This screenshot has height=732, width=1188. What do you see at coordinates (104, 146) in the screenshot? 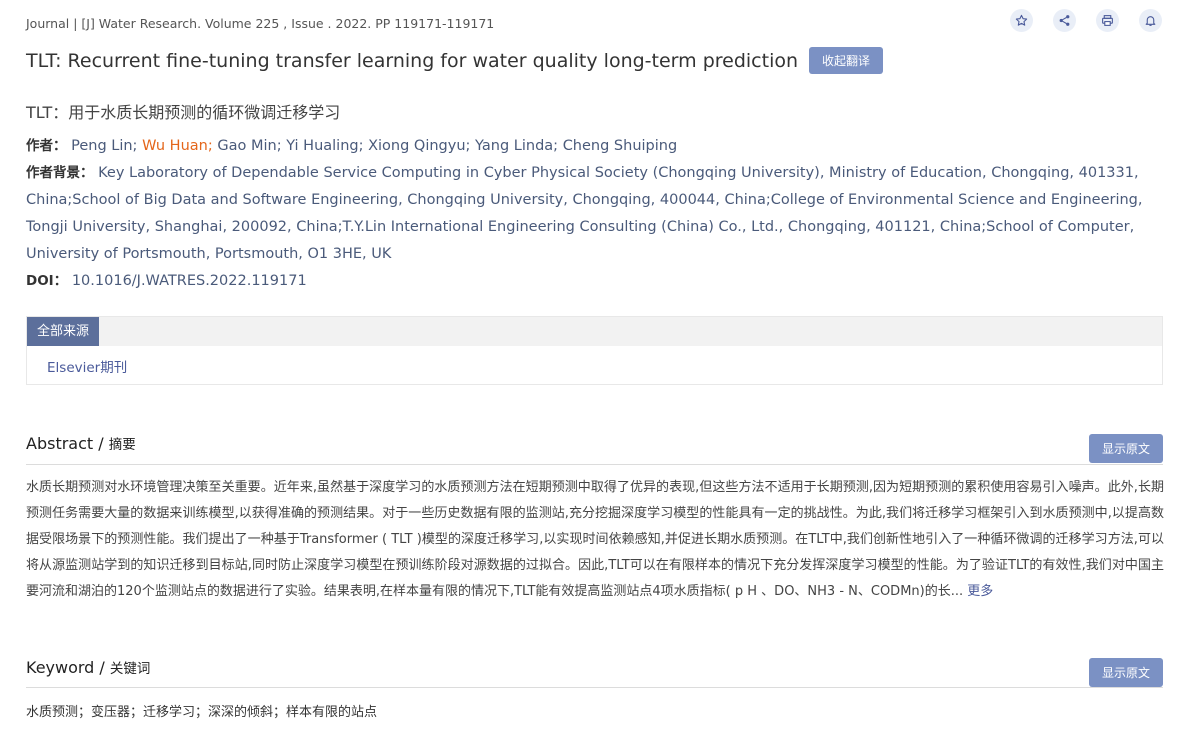
I see `author-link: Peng Lin;` at bounding box center [104, 146].